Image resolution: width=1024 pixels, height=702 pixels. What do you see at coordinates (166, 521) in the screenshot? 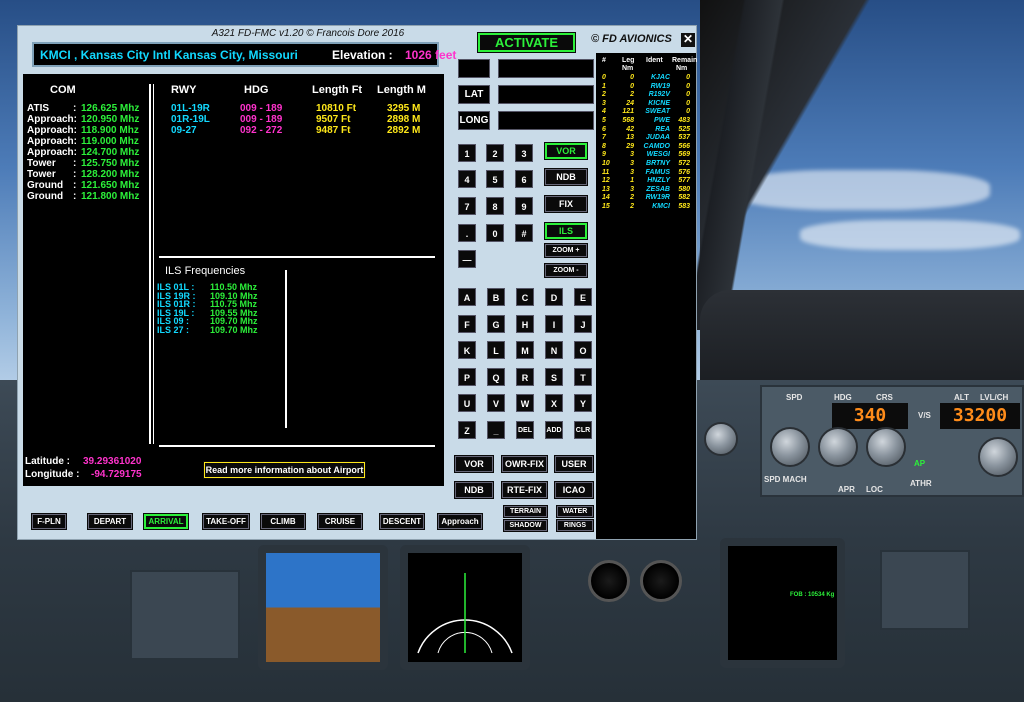
I see `tab-arrival: ARRIVAL` at bounding box center [166, 521].